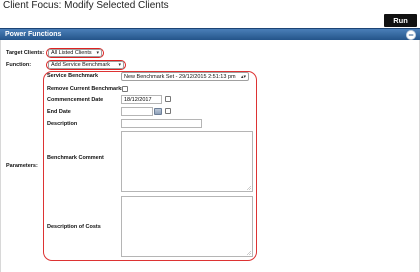  I want to click on power-functions-header: Power Functions −, so click(210, 34).